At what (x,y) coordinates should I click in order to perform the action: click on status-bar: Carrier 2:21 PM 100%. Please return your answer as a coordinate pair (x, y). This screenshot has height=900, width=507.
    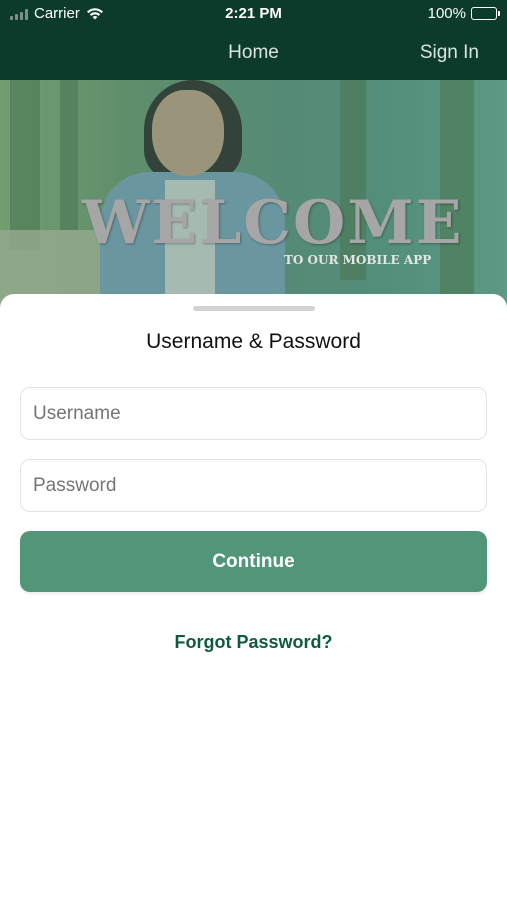
    Looking at the image, I should click on (253, 14).